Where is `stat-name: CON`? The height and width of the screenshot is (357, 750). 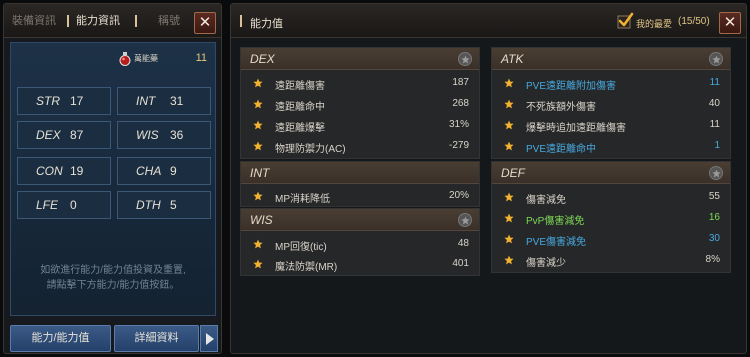
stat-name: CON is located at coordinates (49, 171).